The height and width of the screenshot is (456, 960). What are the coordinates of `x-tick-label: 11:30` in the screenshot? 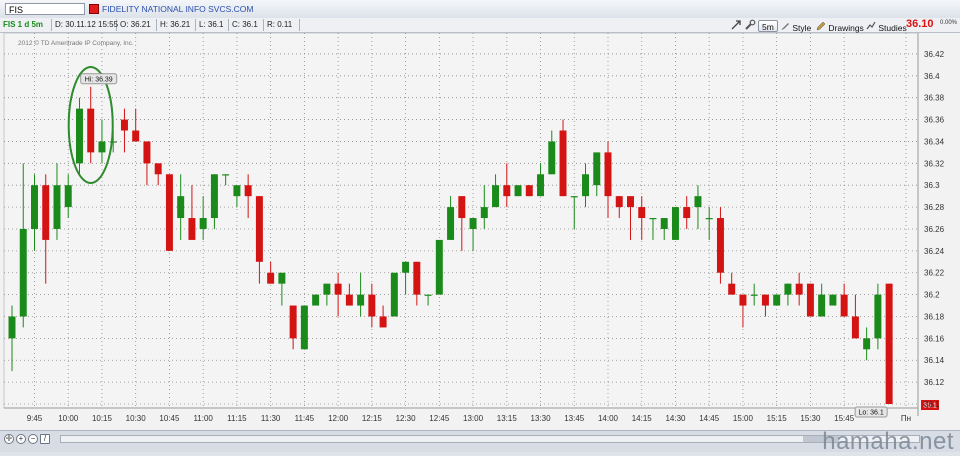 It's located at (271, 418).